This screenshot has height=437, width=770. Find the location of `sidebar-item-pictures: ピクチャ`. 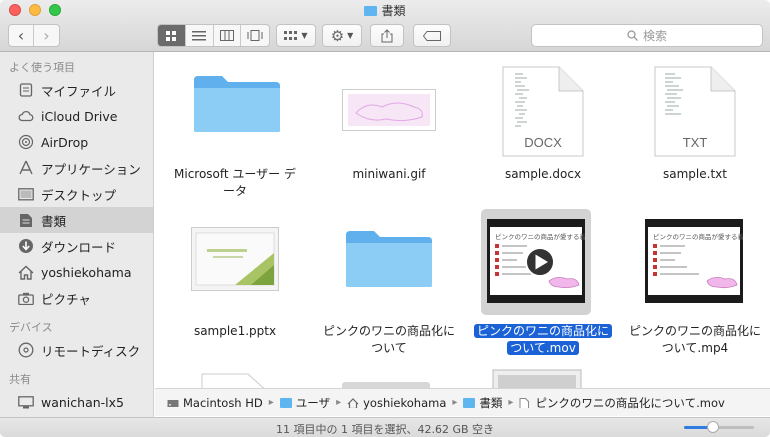

sidebar-item-pictures: ピクチャ is located at coordinates (76, 298).